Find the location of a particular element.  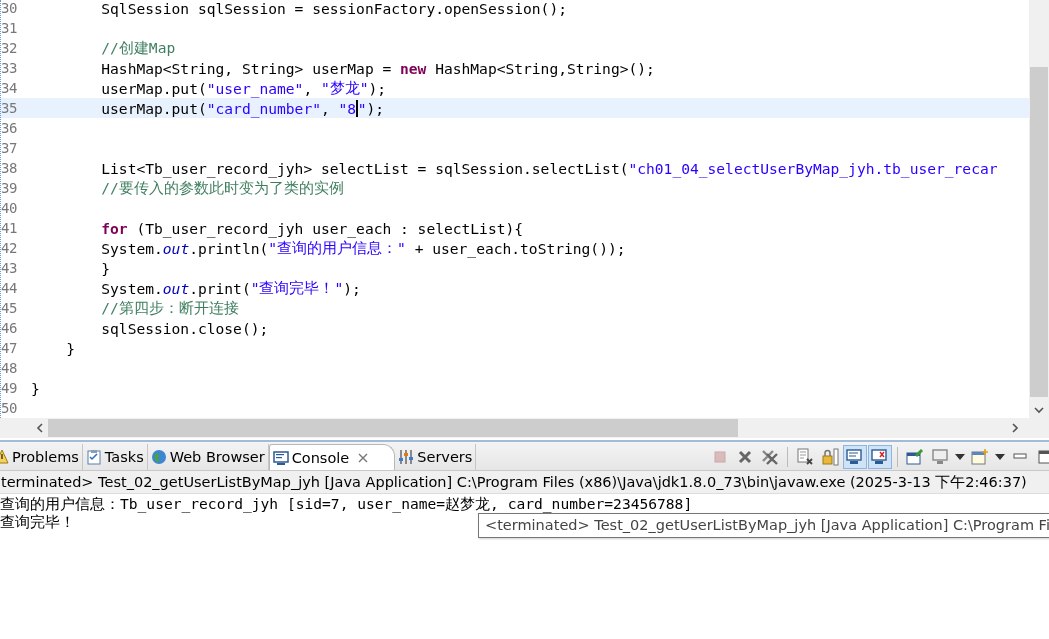

x-icon is located at coordinates (745, 457).